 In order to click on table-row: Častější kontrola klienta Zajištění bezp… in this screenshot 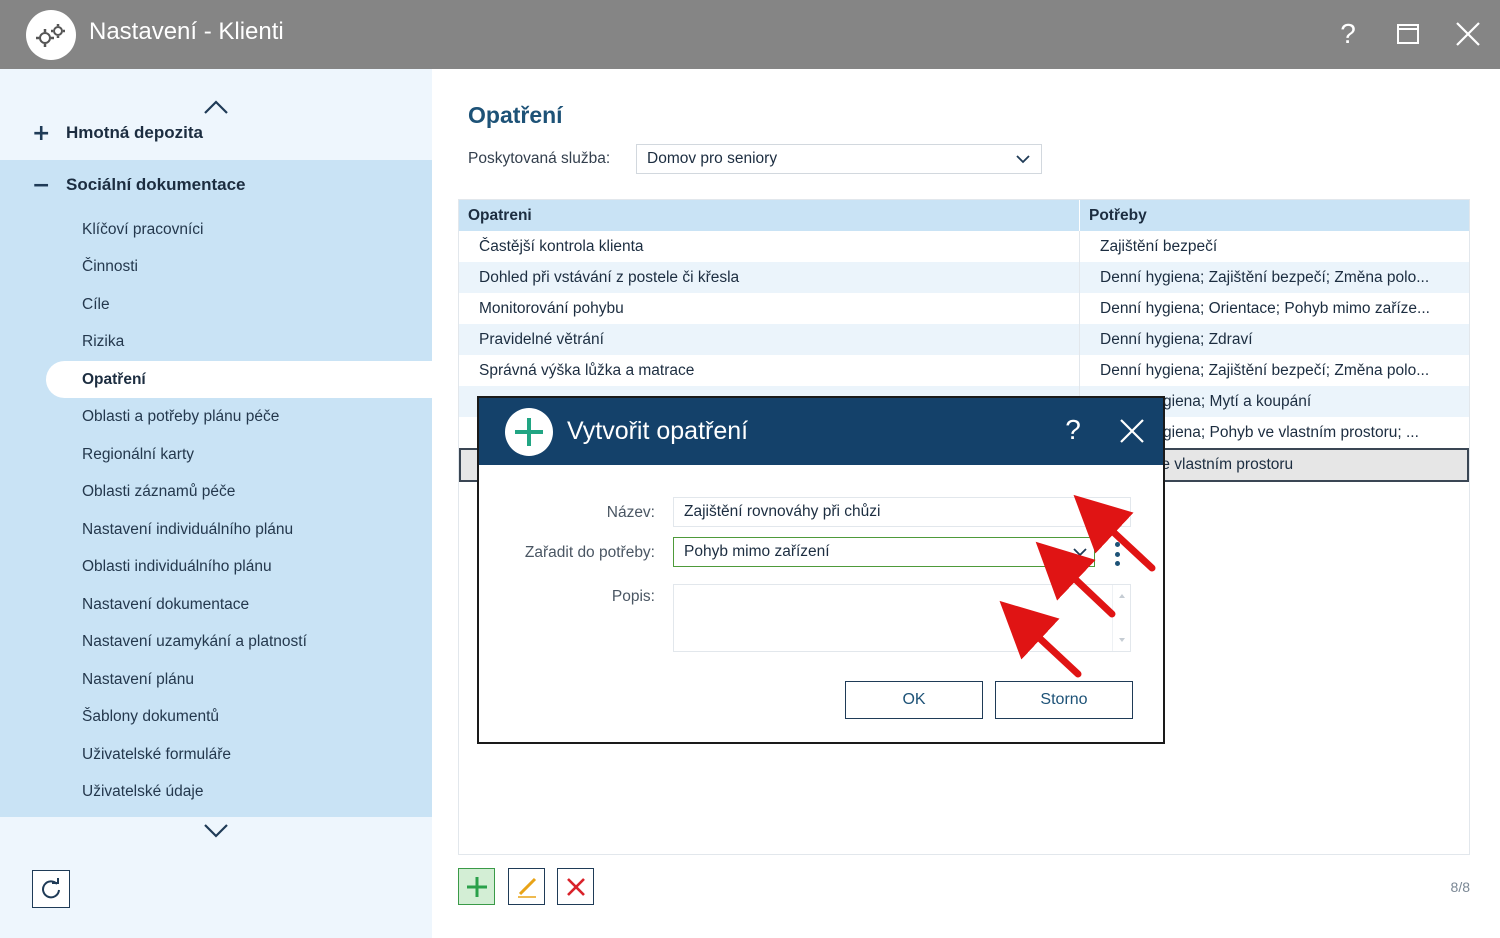, I will do `click(964, 246)`.